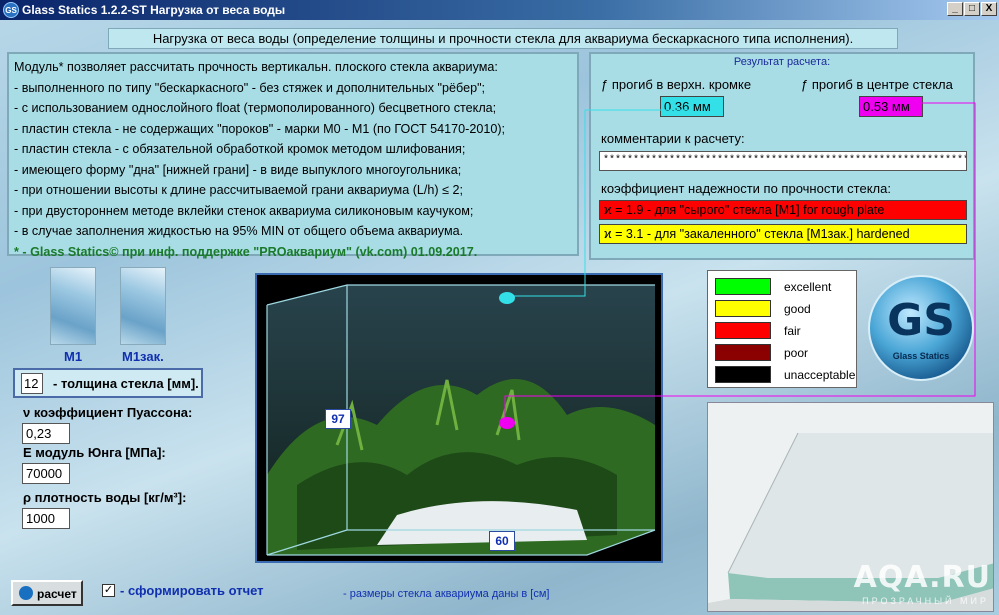 This screenshot has height=615, width=999. Describe the element at coordinates (108, 590) in the screenshot. I see `report-checkbox: ✓` at that location.